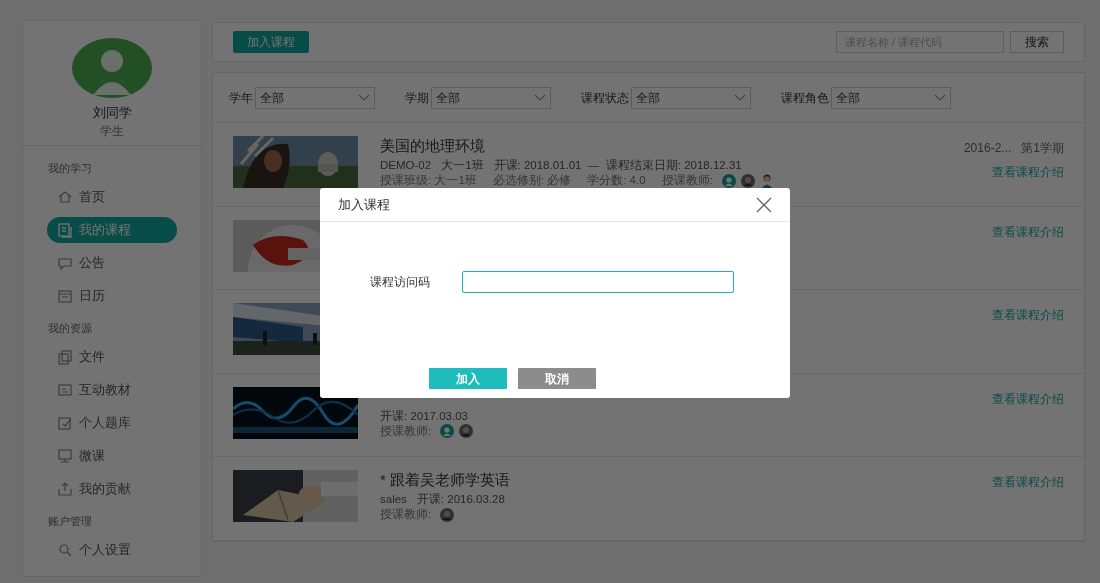  What do you see at coordinates (617, 165) in the screenshot?
I see `course-meta: 开课: 2018.01.01 — 课程结束日期: 2018.12.31` at bounding box center [617, 165].